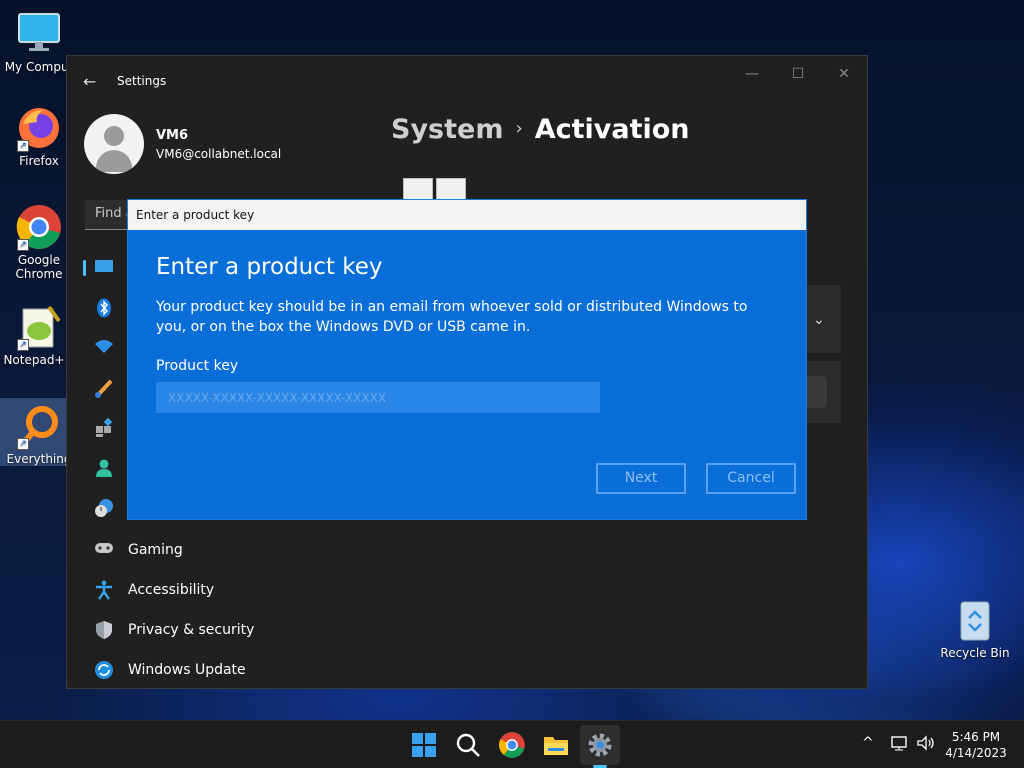 Image resolution: width=1024 pixels, height=768 pixels. I want to click on file-explorer-icon, so click(556, 745).